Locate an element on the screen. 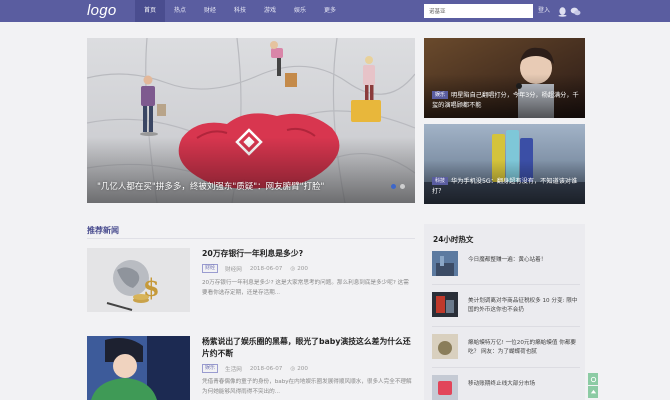  nav-item-games: 游戏 is located at coordinates (270, 11).